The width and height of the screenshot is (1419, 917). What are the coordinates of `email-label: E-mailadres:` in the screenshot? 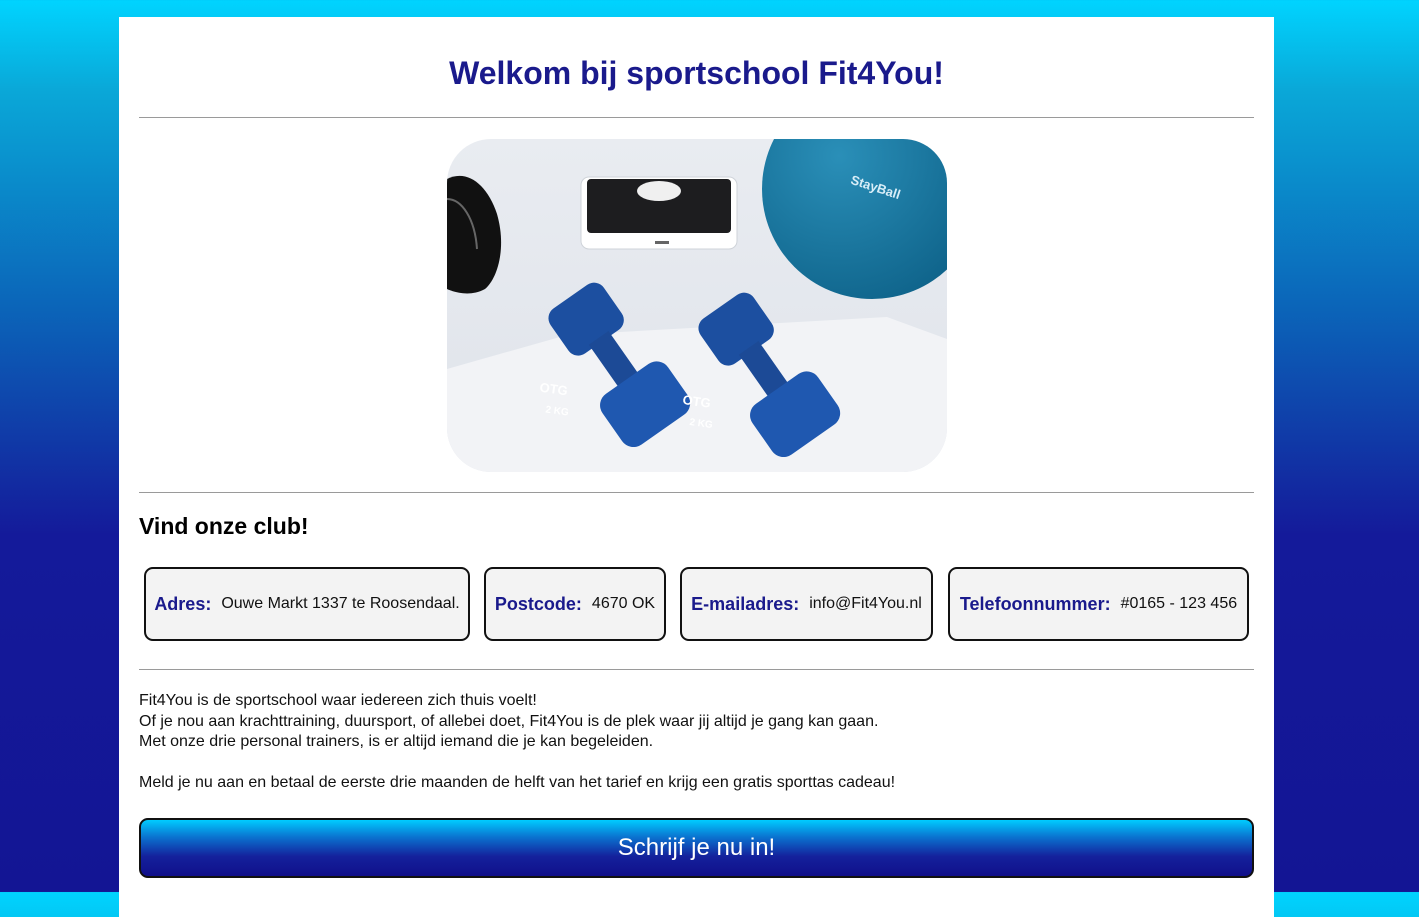 It's located at (745, 603).